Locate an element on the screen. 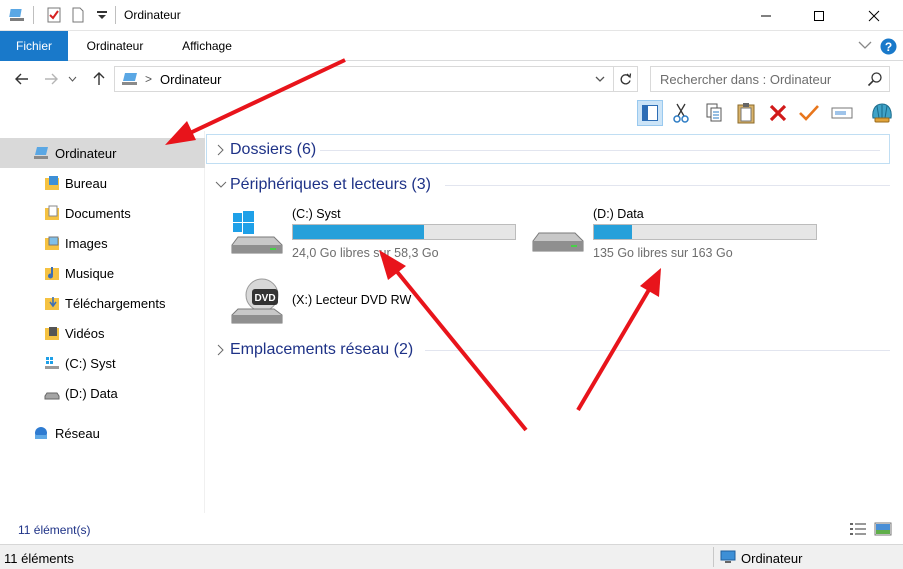 Image resolution: width=903 pixels, height=569 pixels. sidebar-item-label: Réseau is located at coordinates (77, 433).